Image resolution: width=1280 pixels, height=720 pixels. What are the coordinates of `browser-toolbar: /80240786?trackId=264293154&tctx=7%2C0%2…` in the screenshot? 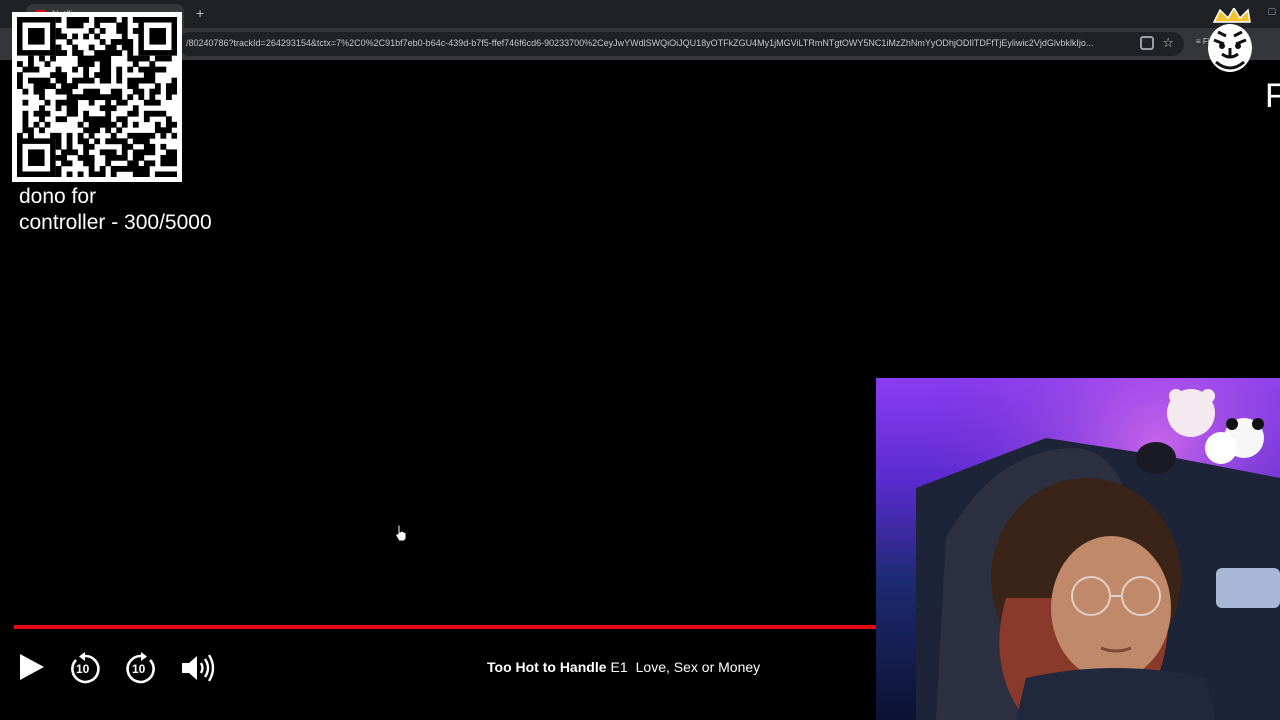 It's located at (640, 44).